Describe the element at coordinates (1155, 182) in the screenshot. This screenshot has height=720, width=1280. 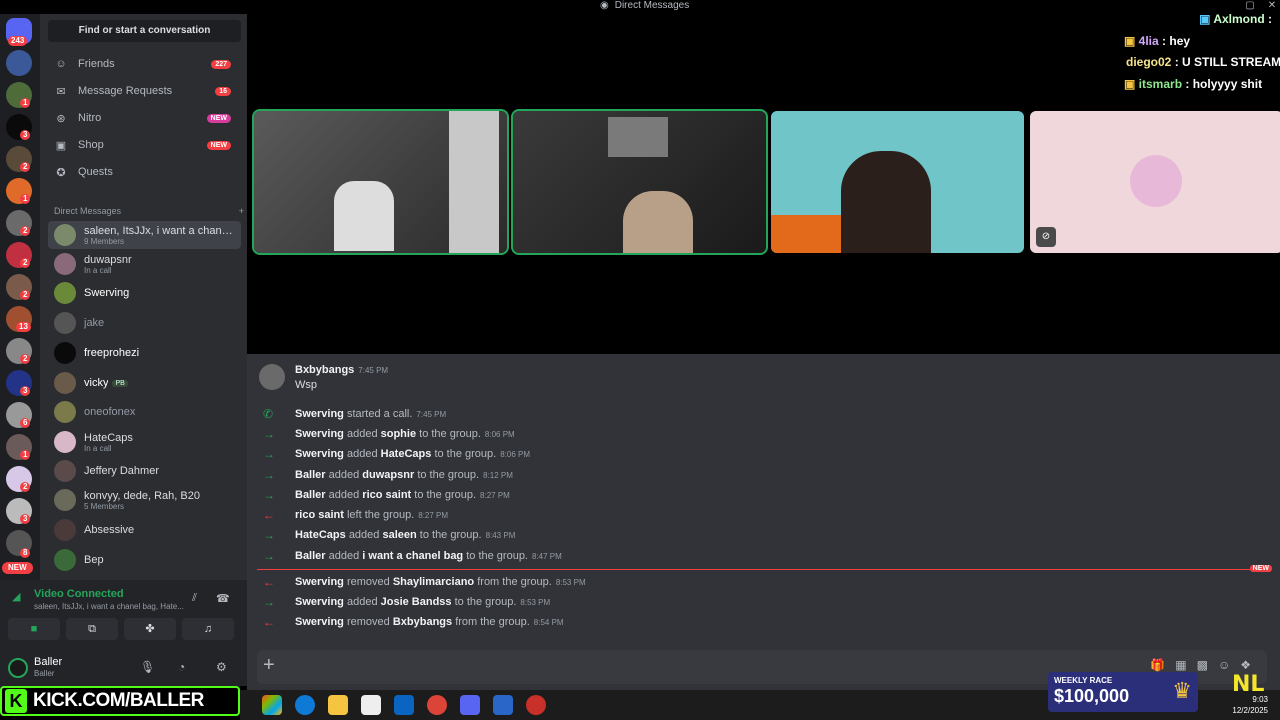
I see `video-tile: ⊘` at that location.